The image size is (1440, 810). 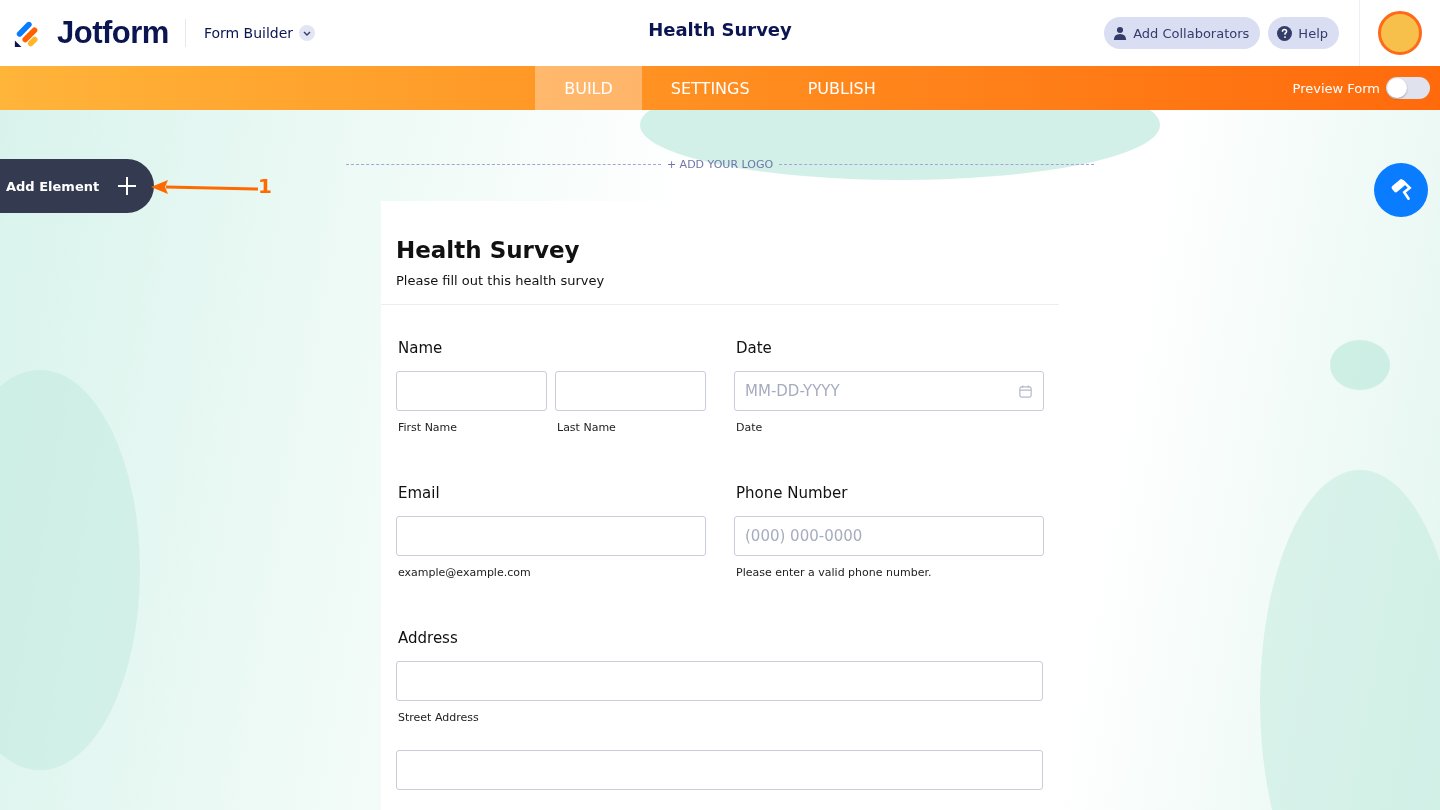 I want to click on sublabel: Please enter a valid phone number., so click(x=834, y=572).